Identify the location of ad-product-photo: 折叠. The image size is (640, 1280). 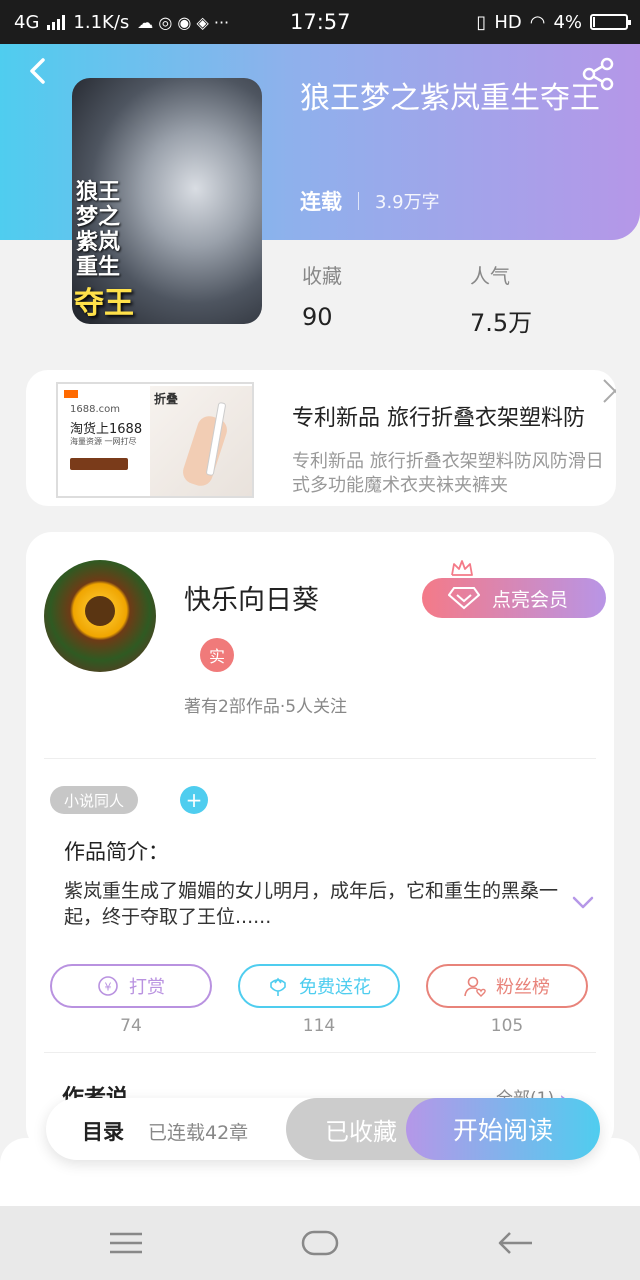
(201, 441).